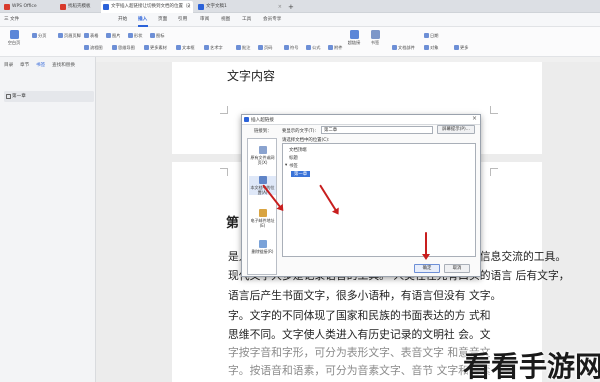  Describe the element at coordinates (308, 47) in the screenshot. I see `formula-icon` at that location.